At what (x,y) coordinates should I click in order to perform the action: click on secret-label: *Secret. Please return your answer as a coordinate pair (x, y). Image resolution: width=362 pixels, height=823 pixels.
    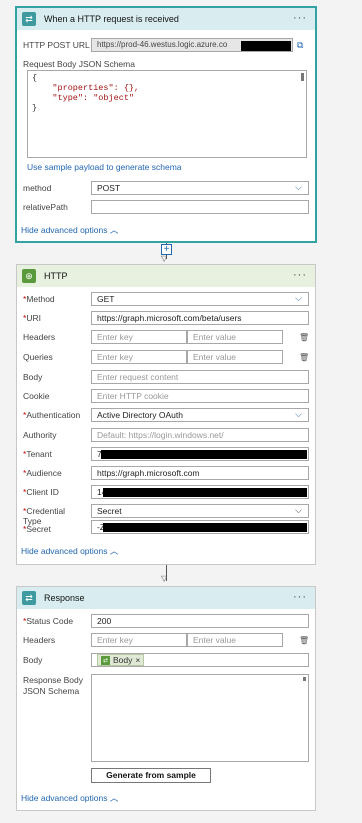
    Looking at the image, I should click on (37, 529).